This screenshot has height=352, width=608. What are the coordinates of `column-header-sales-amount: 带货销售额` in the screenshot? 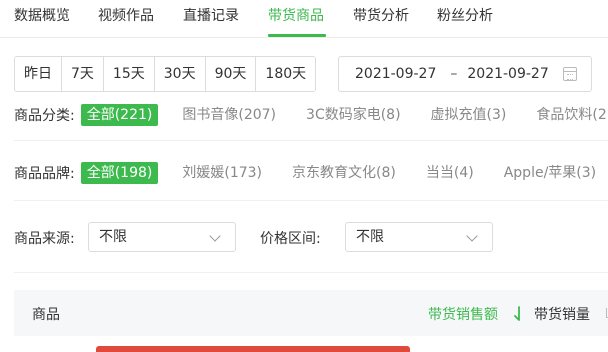 It's located at (463, 314).